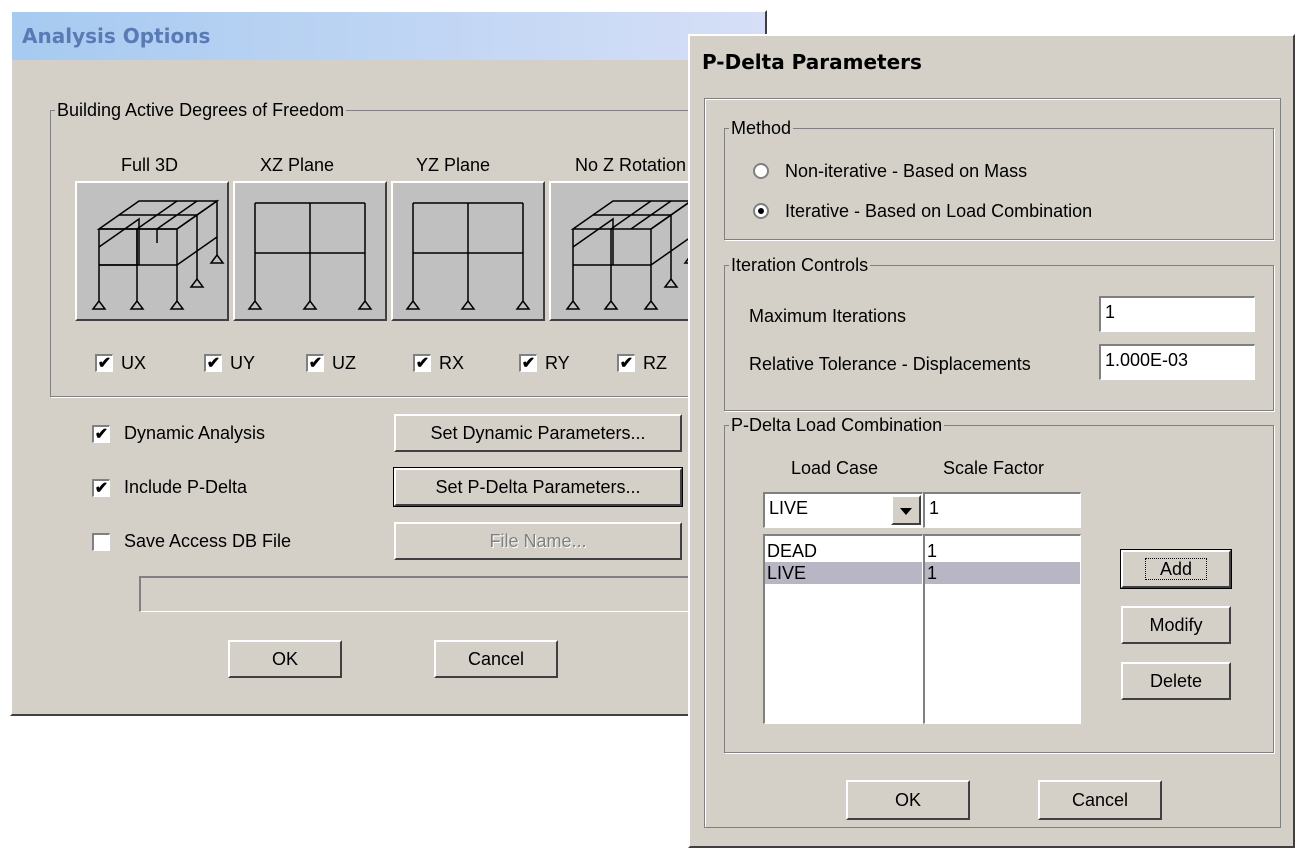 The height and width of the screenshot is (848, 1295). I want to click on yz-plane-button, so click(468, 251).